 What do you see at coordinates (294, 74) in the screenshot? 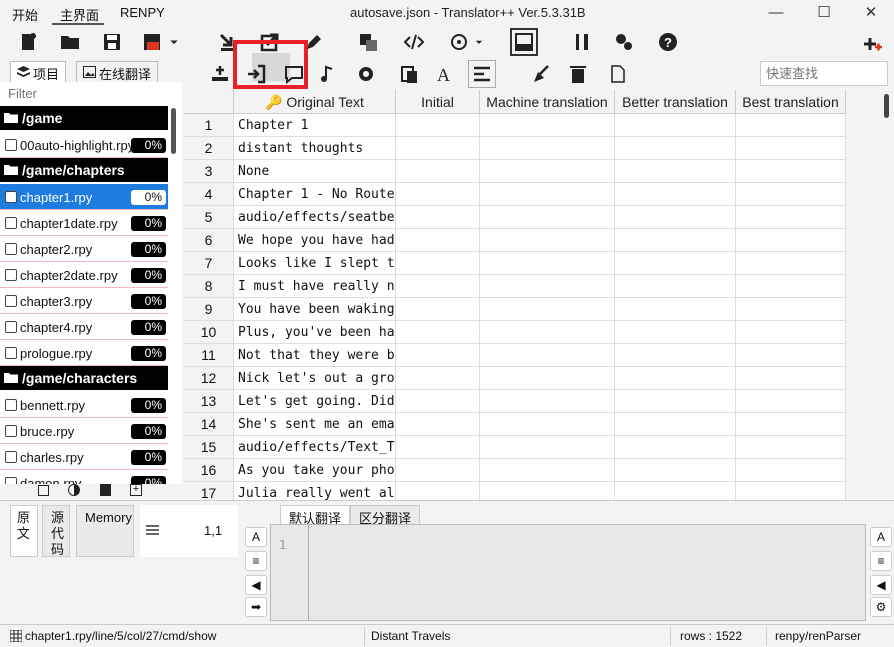
I see `comment-button` at bounding box center [294, 74].